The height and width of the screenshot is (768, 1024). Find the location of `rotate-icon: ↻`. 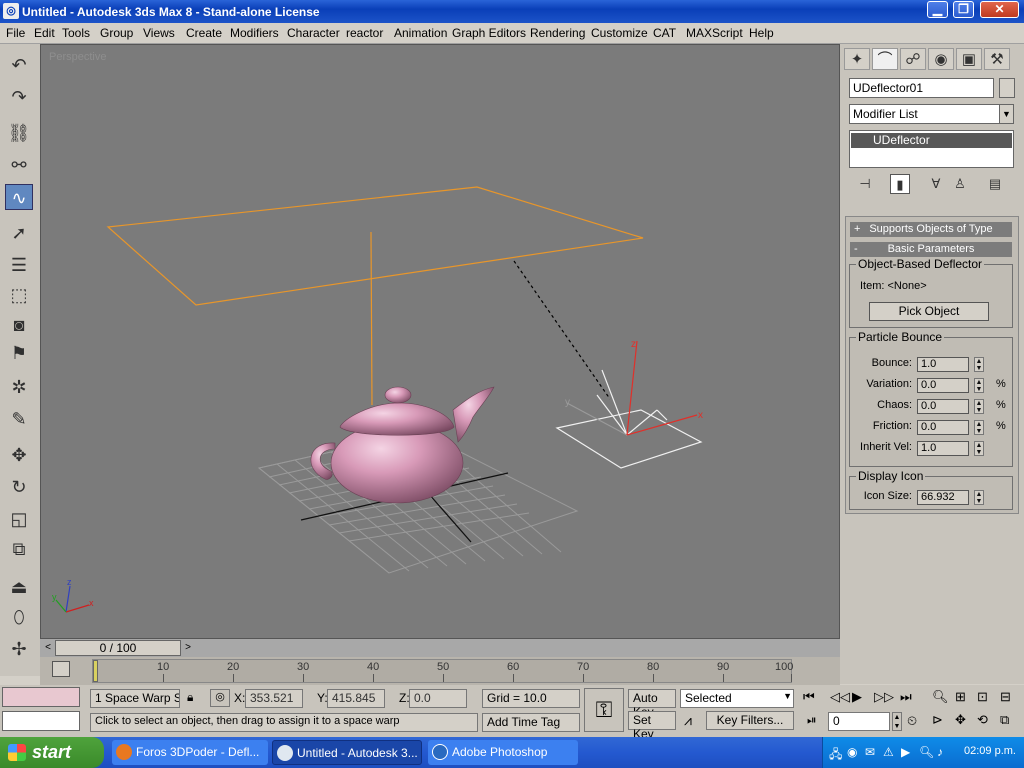

rotate-icon: ↻ is located at coordinates (19, 487).